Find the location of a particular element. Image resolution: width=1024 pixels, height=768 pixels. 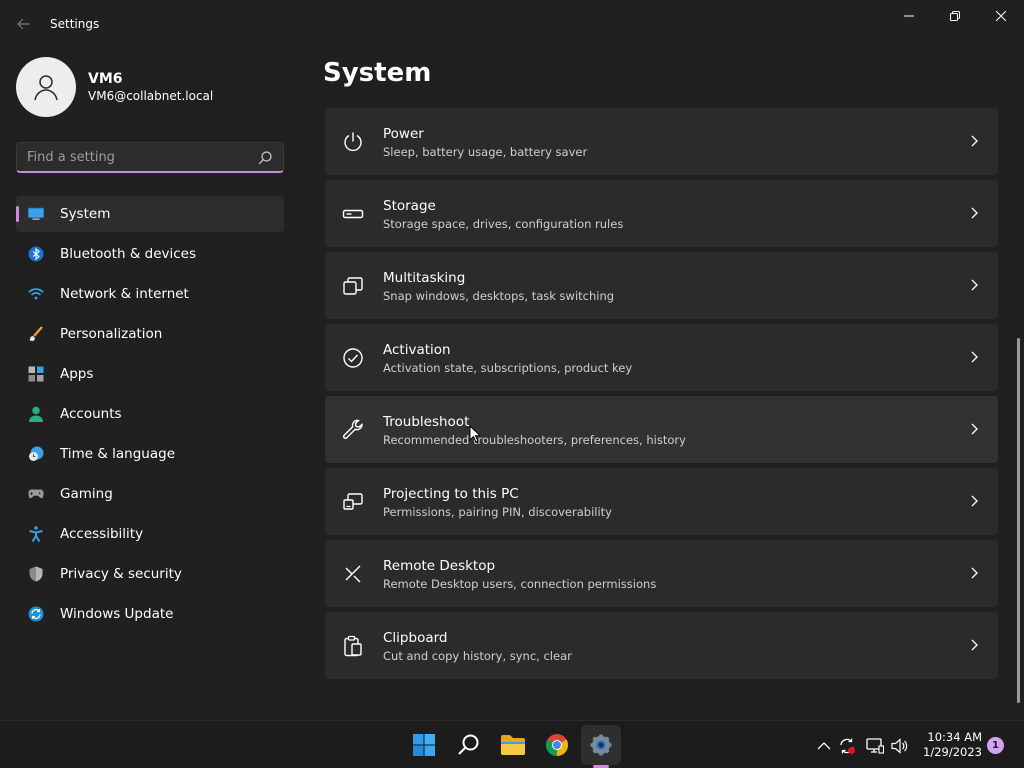

avatar is located at coordinates (46, 87).